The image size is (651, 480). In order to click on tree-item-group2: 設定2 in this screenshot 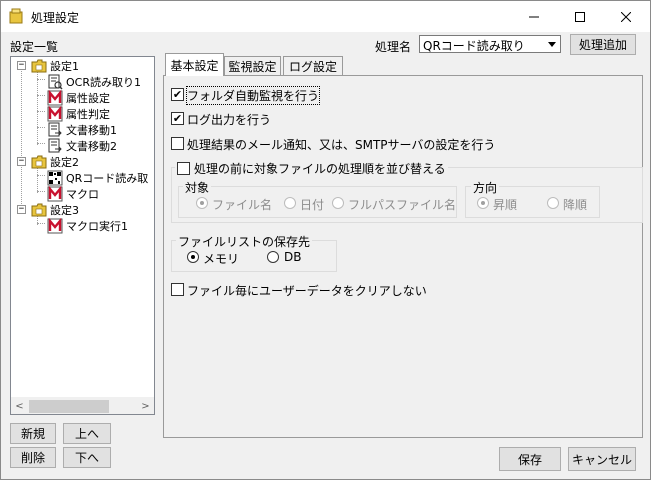, I will do `click(55, 162)`.